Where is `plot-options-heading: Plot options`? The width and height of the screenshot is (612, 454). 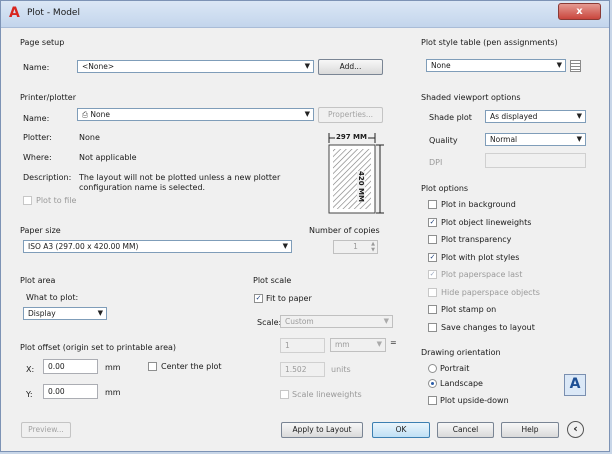 plot-options-heading: Plot options is located at coordinates (445, 188).